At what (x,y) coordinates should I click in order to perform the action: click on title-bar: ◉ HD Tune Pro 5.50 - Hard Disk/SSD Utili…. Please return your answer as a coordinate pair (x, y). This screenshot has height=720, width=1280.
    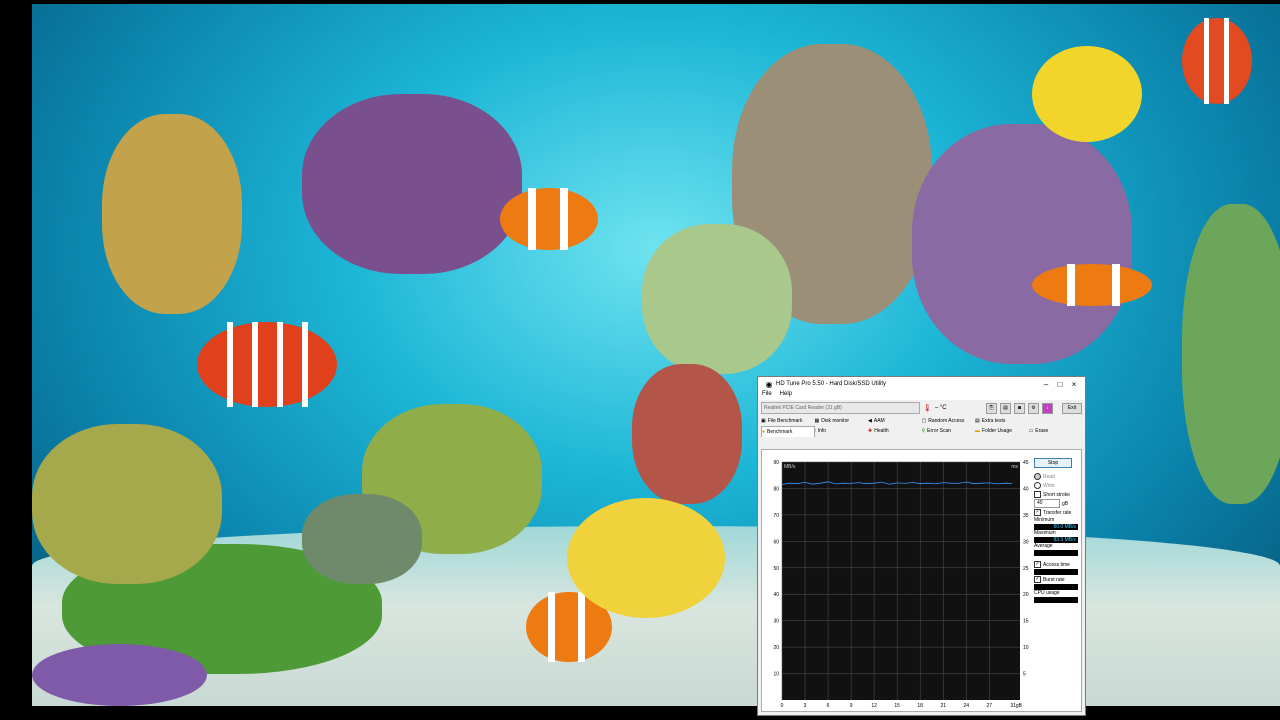
    Looking at the image, I should click on (921, 384).